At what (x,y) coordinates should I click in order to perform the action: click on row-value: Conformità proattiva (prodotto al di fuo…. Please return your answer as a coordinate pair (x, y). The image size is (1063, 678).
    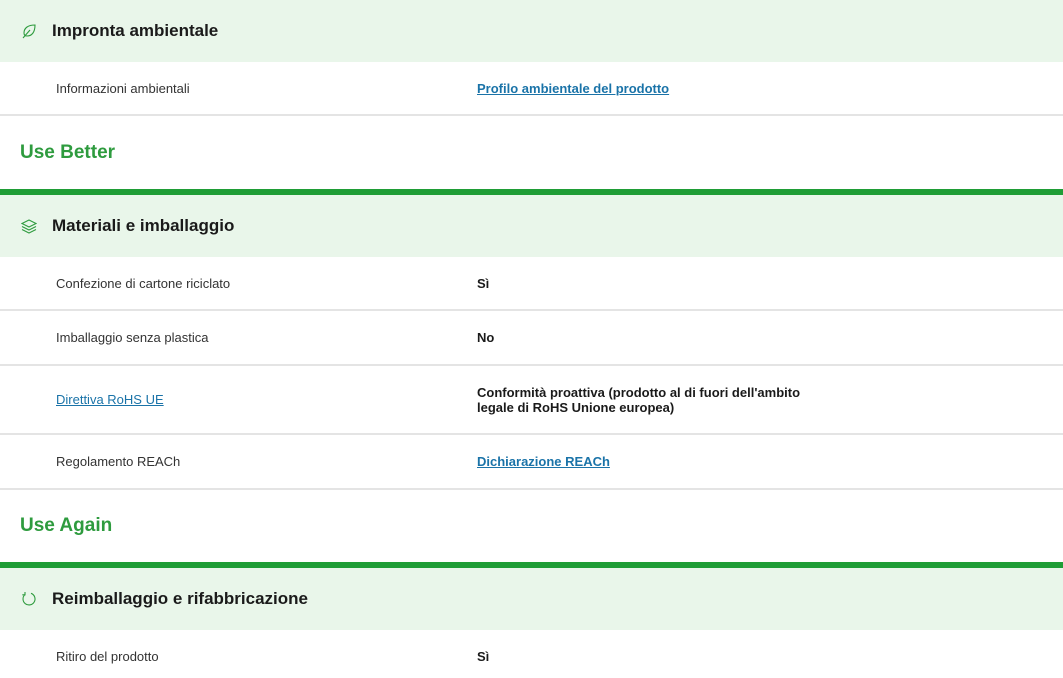
    Looking at the image, I should click on (770, 400).